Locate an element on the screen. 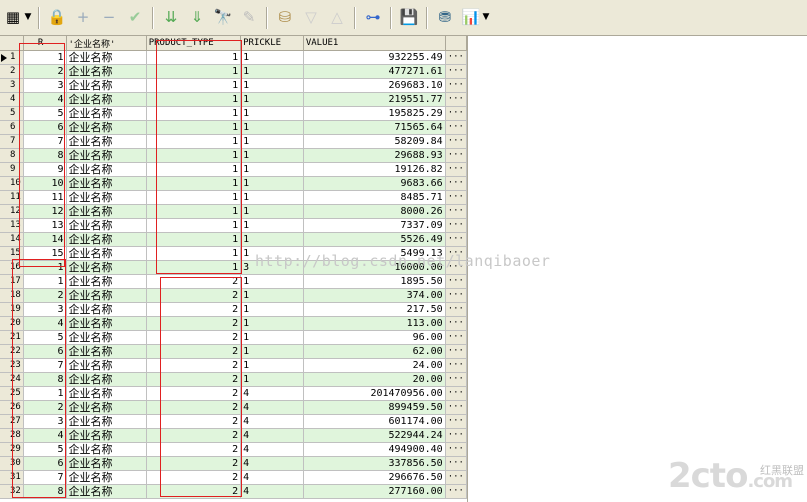  cell-value1: 337856.50 is located at coordinates (374, 463).